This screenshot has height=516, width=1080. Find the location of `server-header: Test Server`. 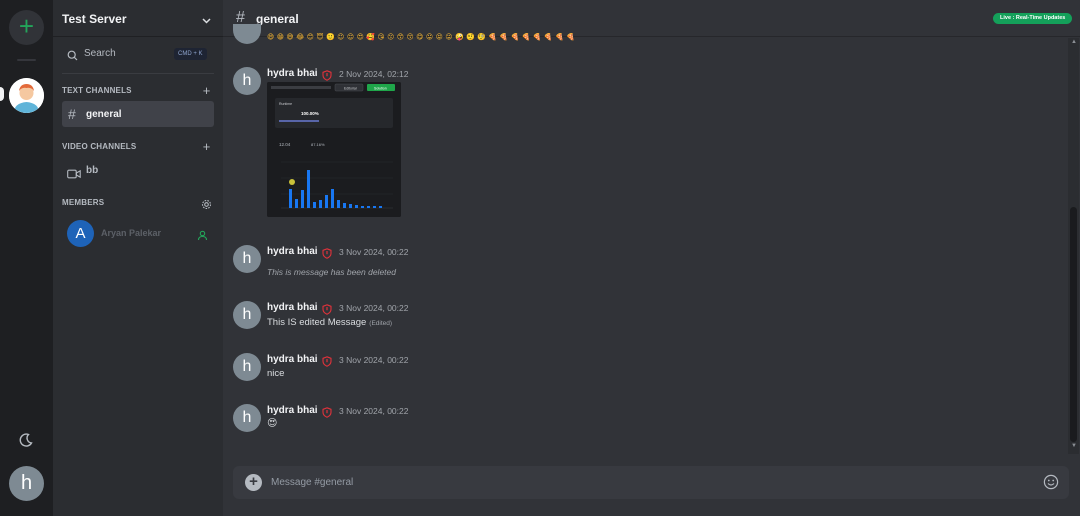

server-header: Test Server is located at coordinates (138, 18).